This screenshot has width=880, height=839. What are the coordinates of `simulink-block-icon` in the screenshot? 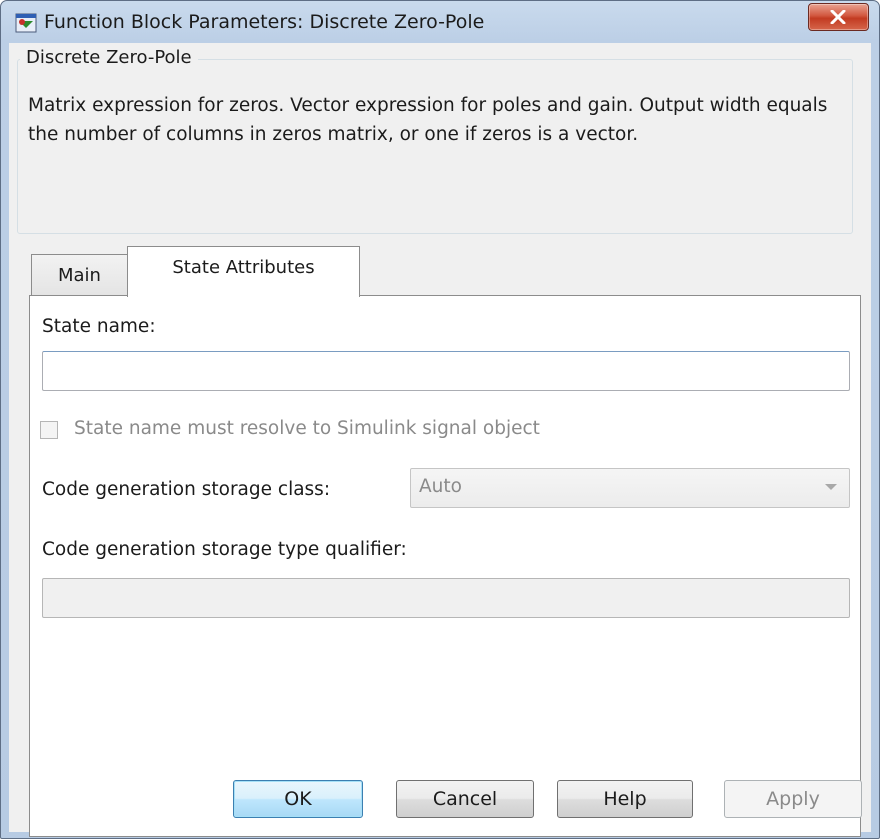 It's located at (26, 23).